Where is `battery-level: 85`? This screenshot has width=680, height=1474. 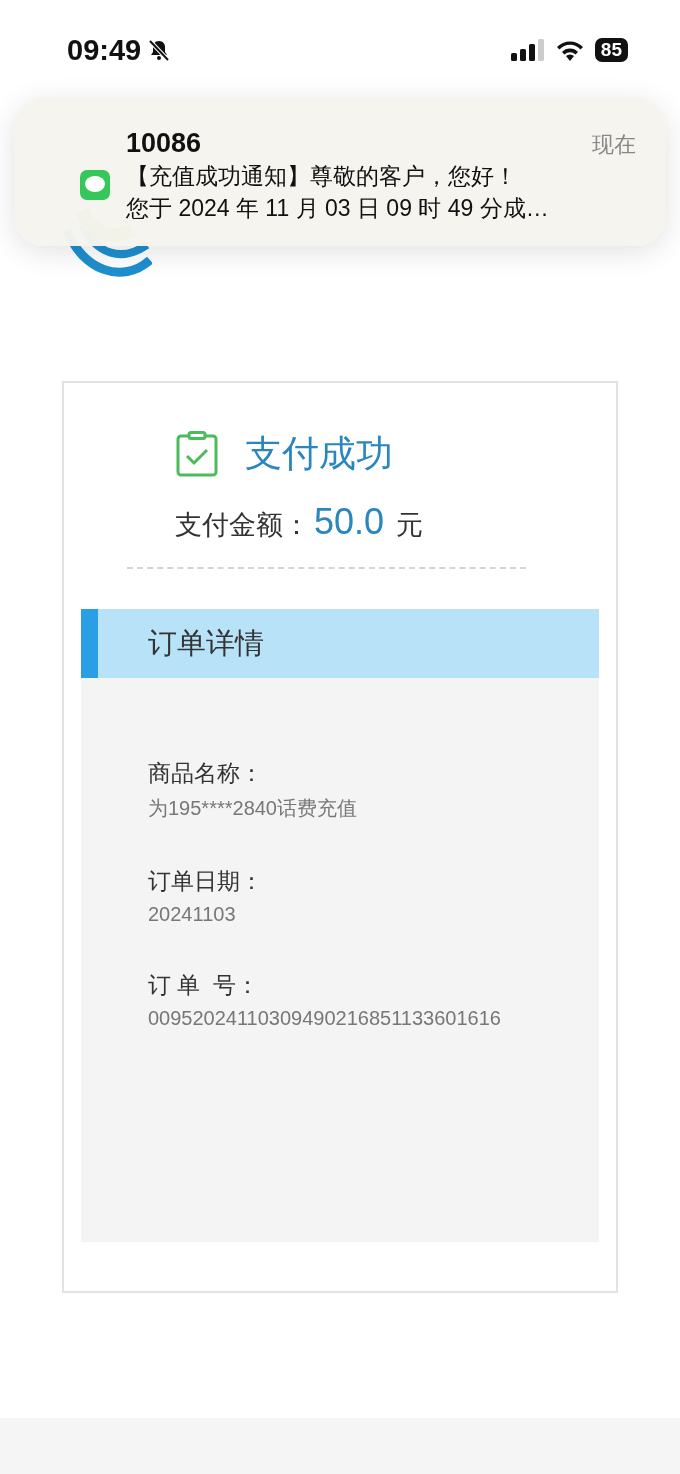
battery-level: 85 is located at coordinates (611, 50).